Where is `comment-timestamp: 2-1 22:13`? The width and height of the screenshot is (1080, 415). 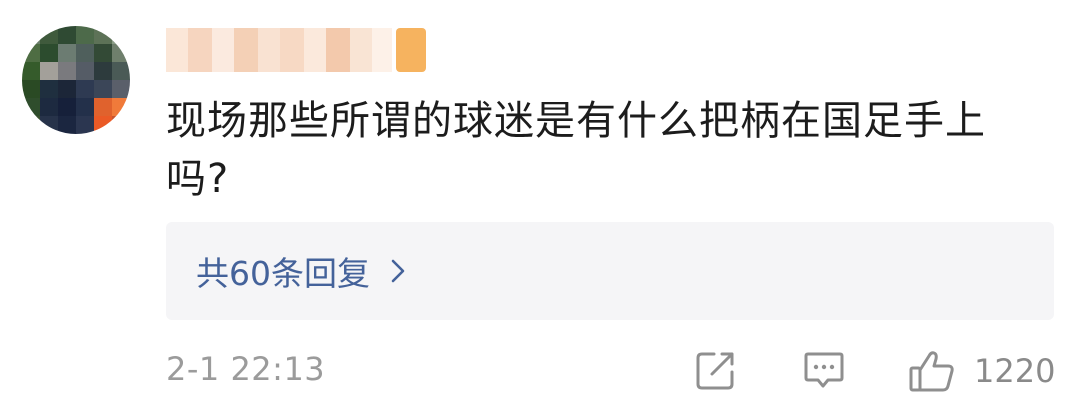
comment-timestamp: 2-1 22:13 is located at coordinates (246, 369).